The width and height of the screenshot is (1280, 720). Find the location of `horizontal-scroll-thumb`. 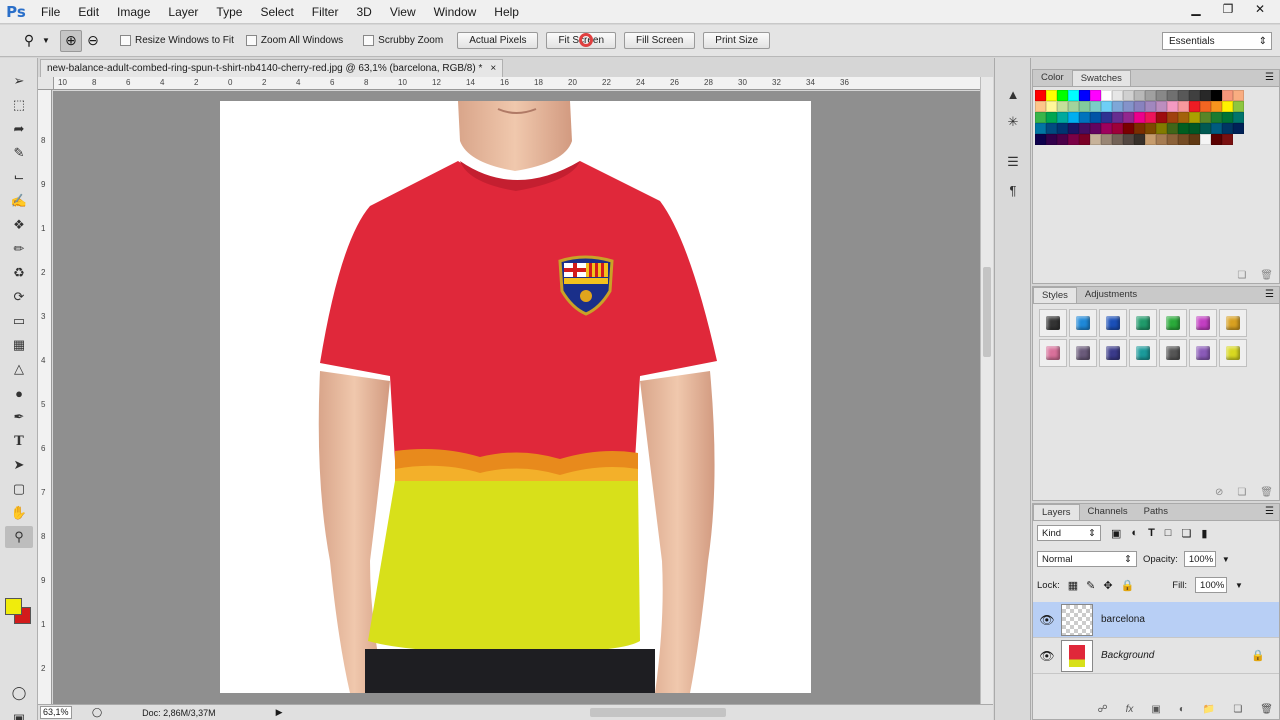

horizontal-scroll-thumb is located at coordinates (658, 712).